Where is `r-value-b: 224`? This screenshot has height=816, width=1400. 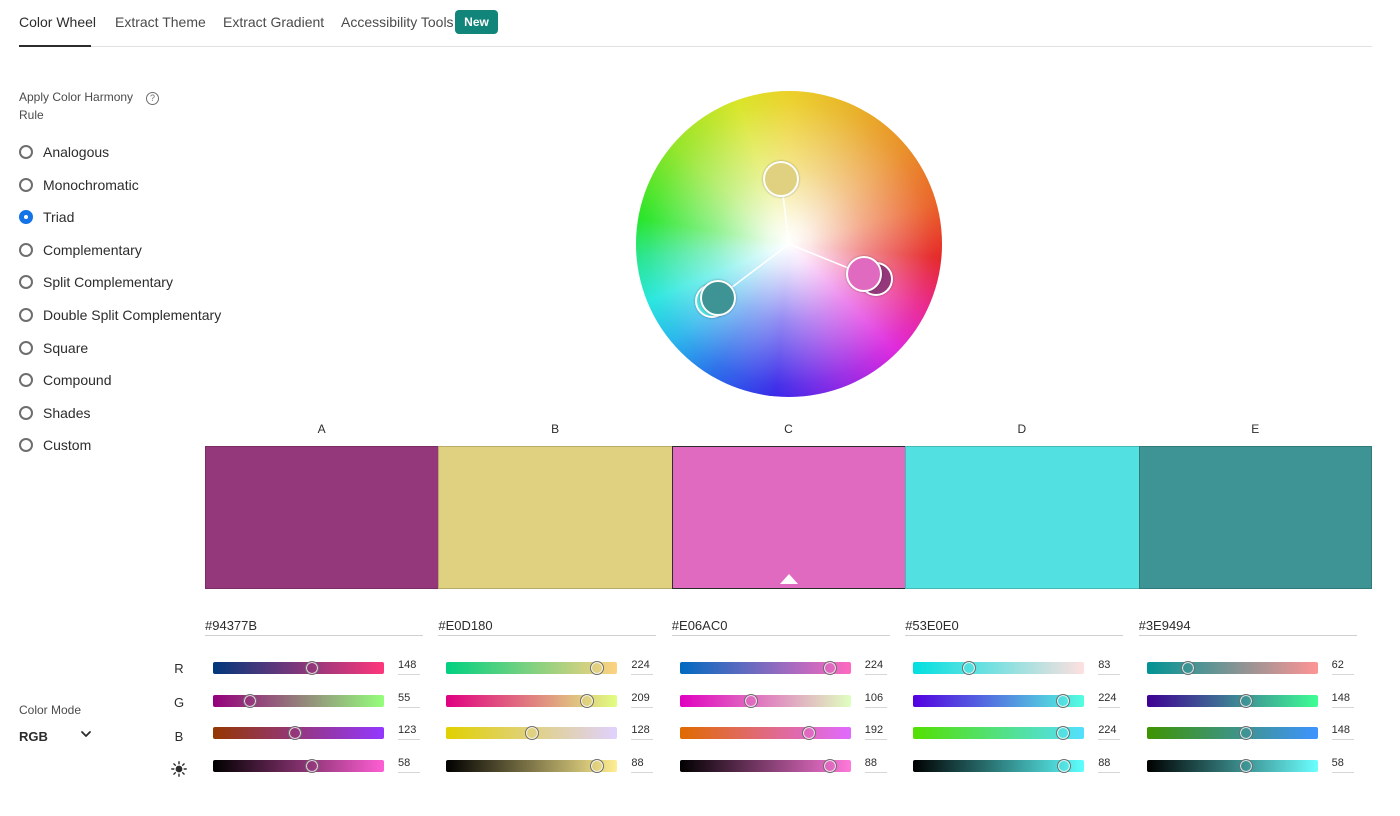
r-value-b: 224 is located at coordinates (642, 667).